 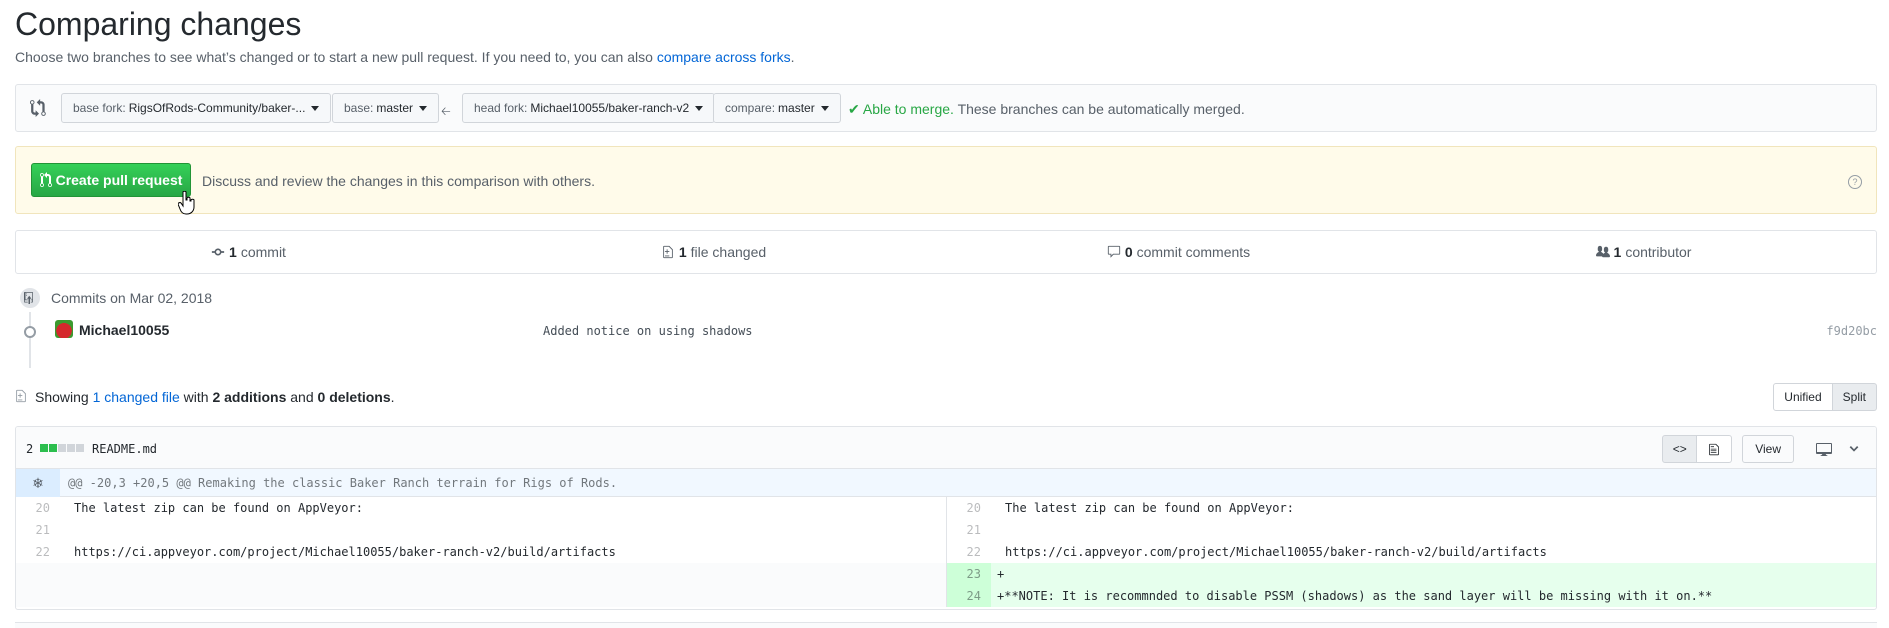 What do you see at coordinates (124, 330) in the screenshot?
I see `commit-author-link: Michael10055` at bounding box center [124, 330].